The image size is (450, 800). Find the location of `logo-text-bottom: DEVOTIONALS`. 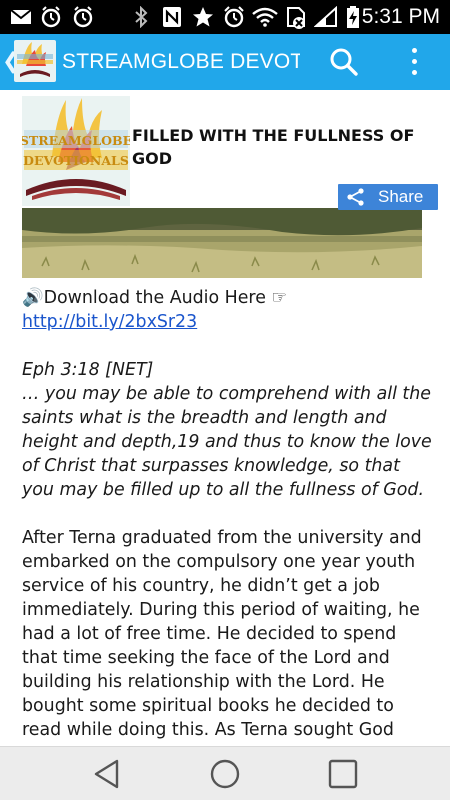

logo-text-bottom: DEVOTIONALS is located at coordinates (76, 160).